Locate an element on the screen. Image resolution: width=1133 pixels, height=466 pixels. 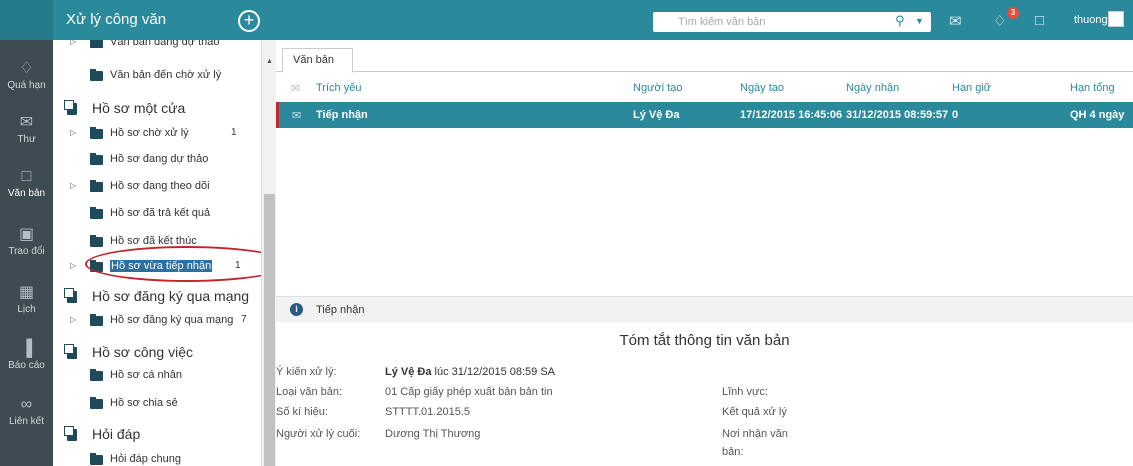
bell-icon: ♢ is located at coordinates (999, 21).